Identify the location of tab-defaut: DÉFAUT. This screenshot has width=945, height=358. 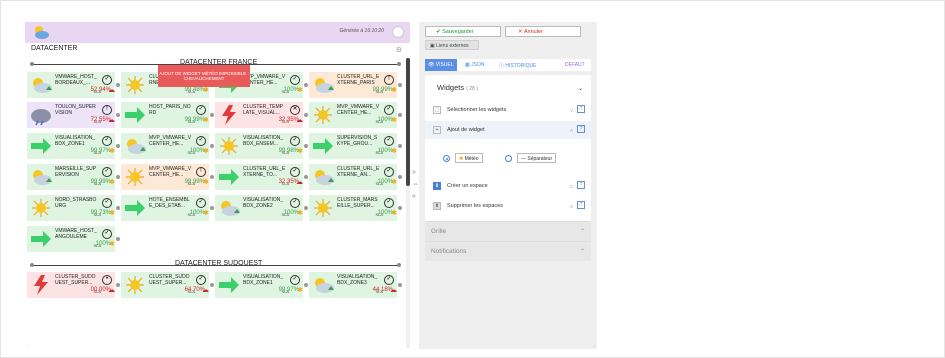
(575, 65).